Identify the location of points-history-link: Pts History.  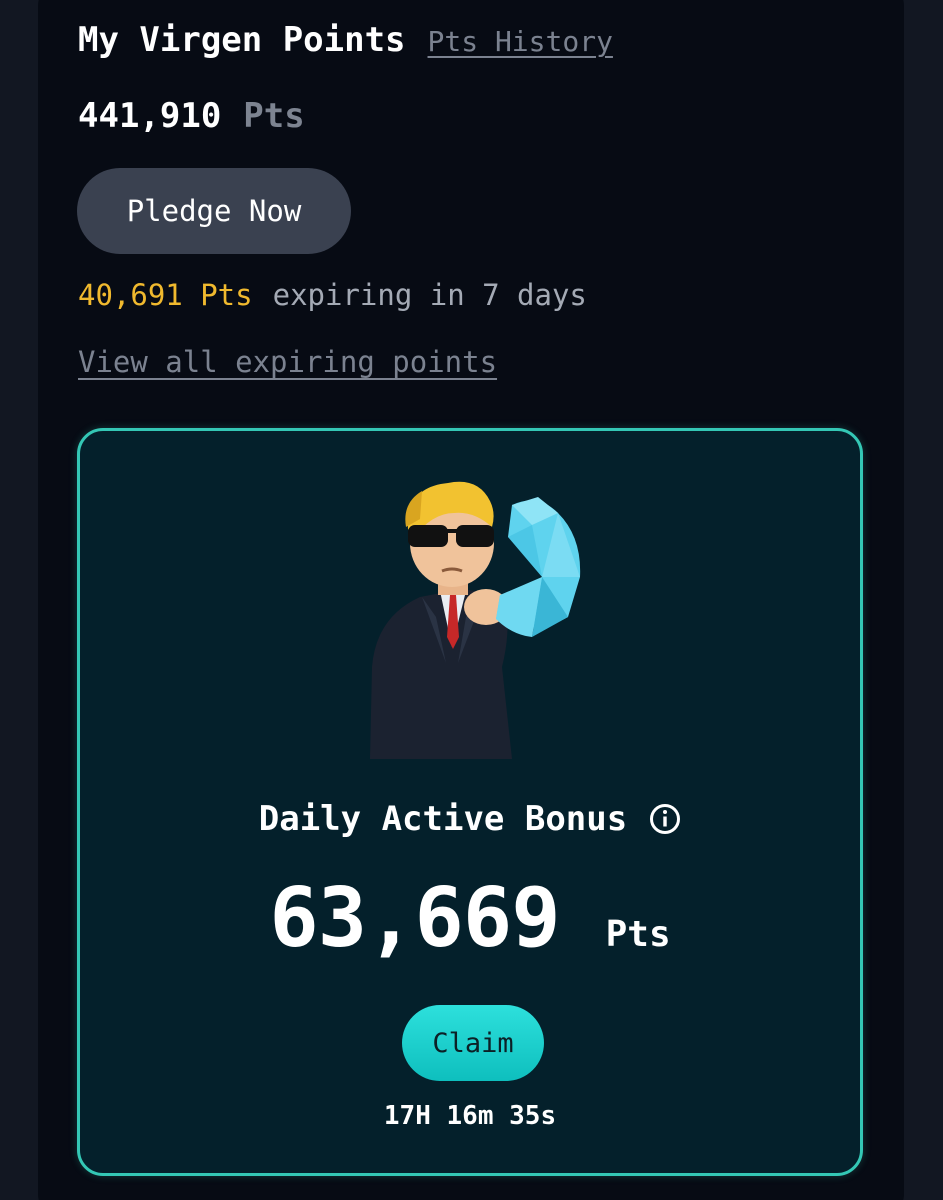
(520, 41).